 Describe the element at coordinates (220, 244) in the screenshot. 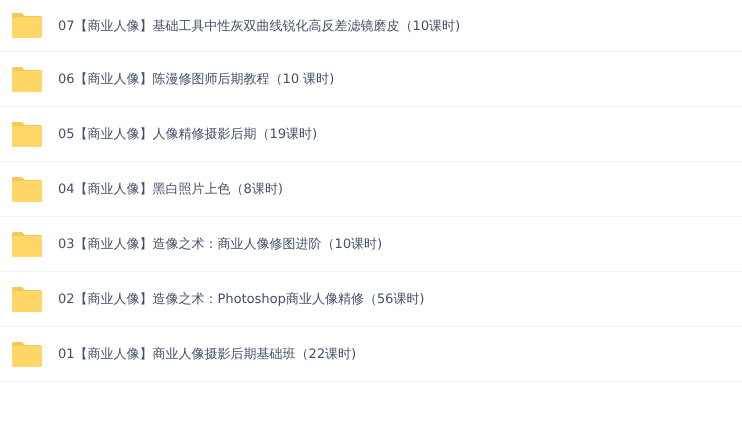

I see `folder-name: 03【商业人像】造像之术：商业人像修图进阶（10课时)` at that location.